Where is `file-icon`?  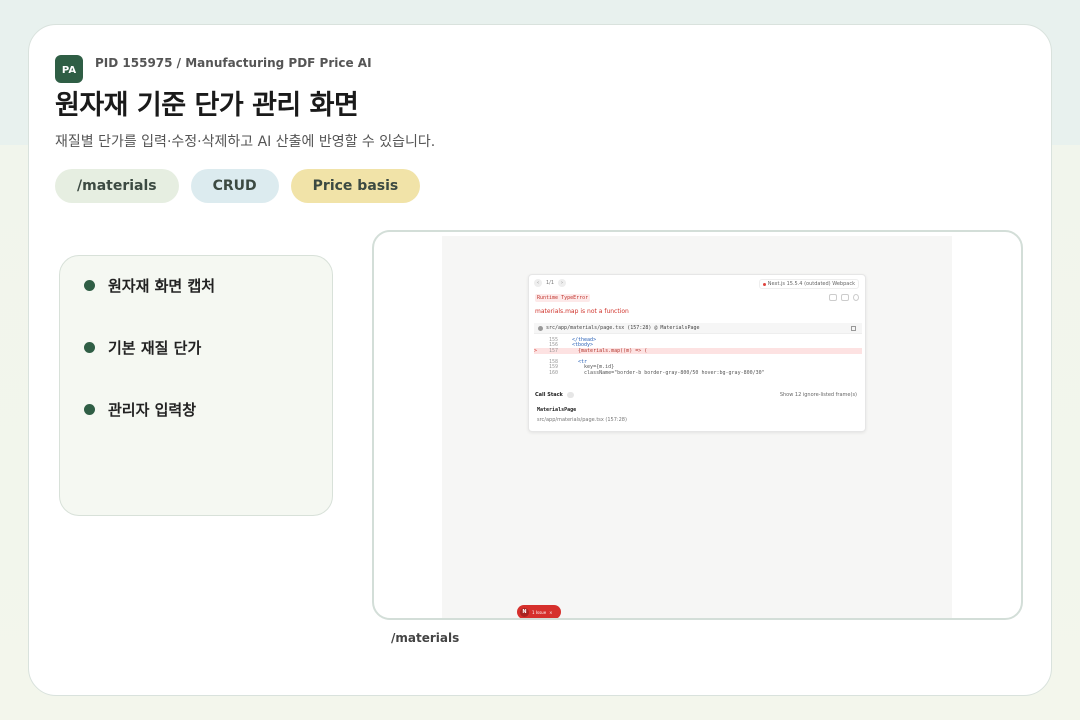 file-icon is located at coordinates (540, 328).